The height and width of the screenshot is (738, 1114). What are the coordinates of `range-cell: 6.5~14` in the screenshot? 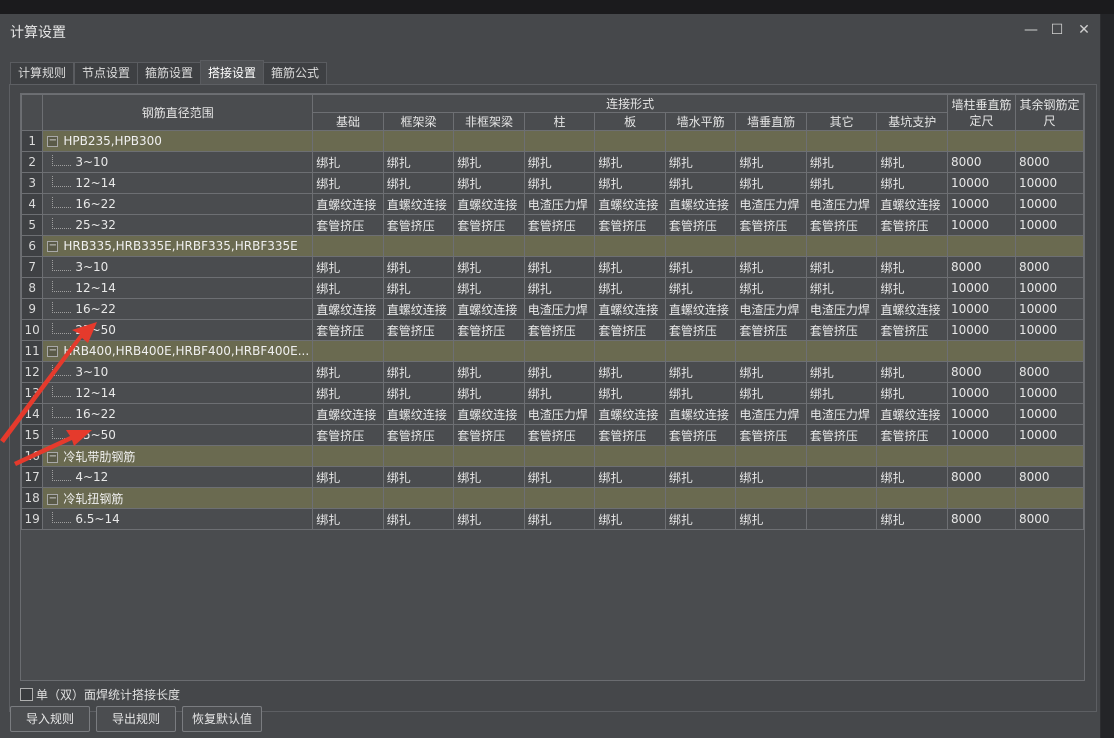 It's located at (178, 519).